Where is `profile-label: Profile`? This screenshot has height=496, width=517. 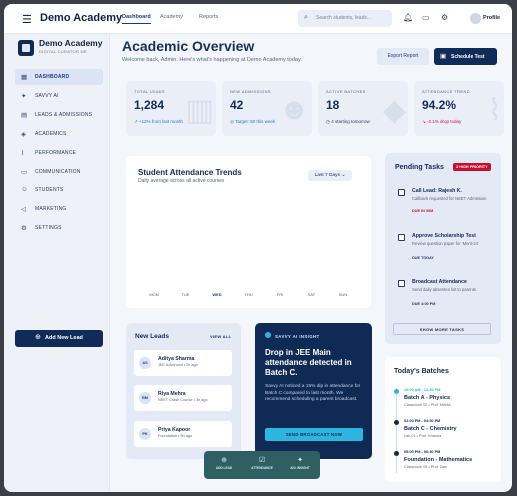 profile-label: Profile is located at coordinates (491, 18).